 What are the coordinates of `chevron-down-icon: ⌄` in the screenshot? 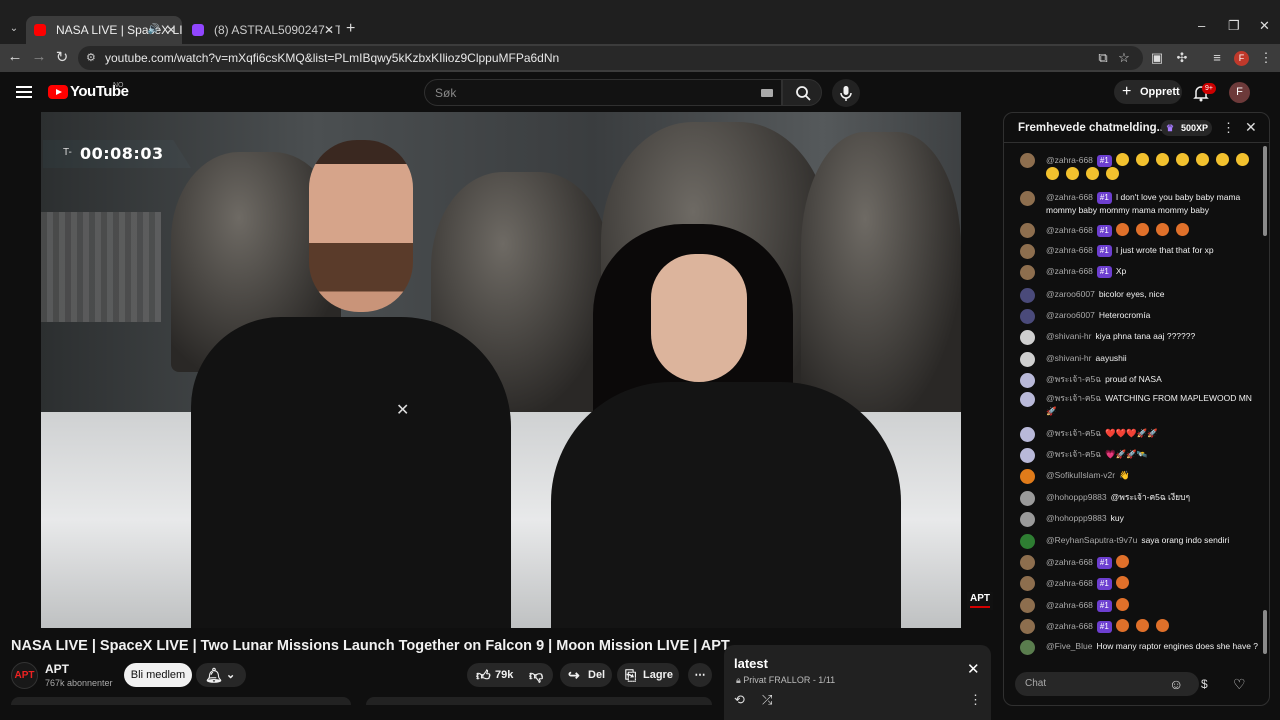 It's located at (1152, 127).